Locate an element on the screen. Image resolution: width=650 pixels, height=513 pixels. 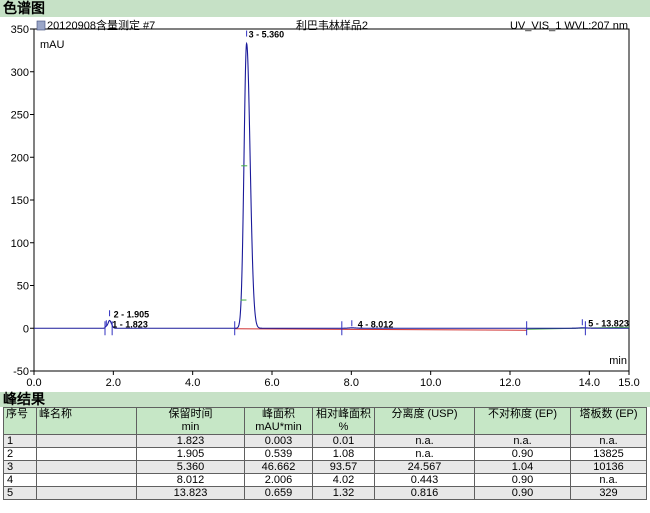
chart-header-left: 20120908含量测定 #7 is located at coordinates (101, 25).